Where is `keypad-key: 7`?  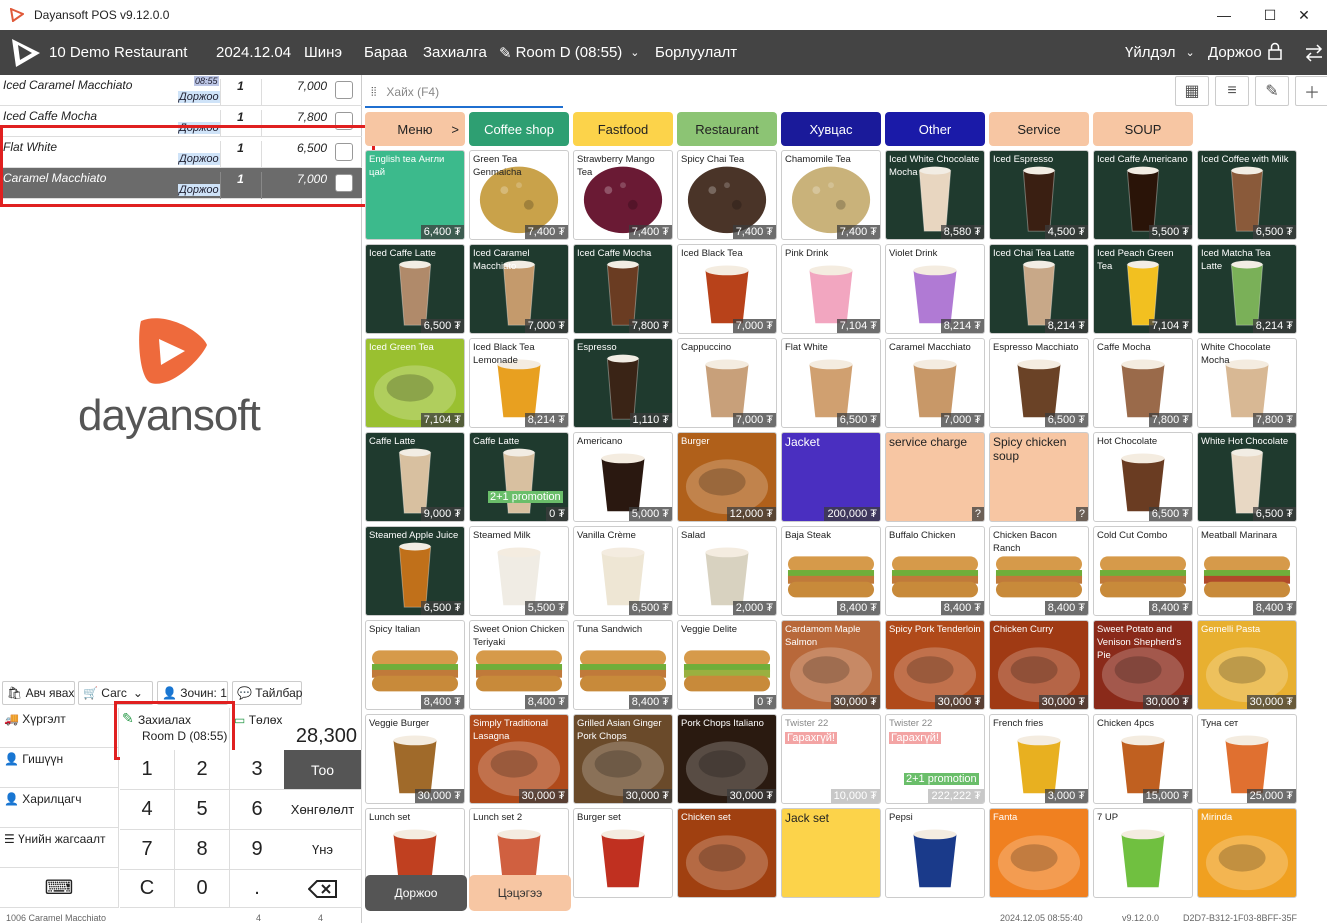
keypad-key: 7 is located at coordinates (147, 850).